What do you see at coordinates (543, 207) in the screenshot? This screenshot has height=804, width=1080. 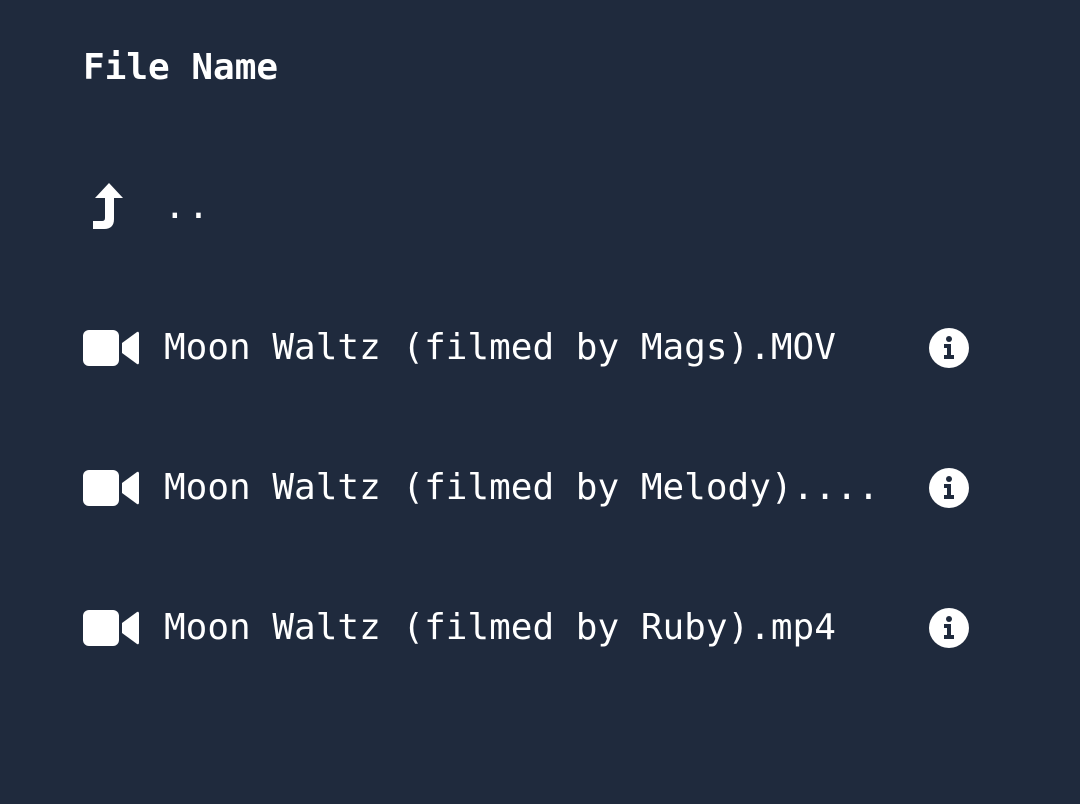 I see `parent-directory-row: ..` at bounding box center [543, 207].